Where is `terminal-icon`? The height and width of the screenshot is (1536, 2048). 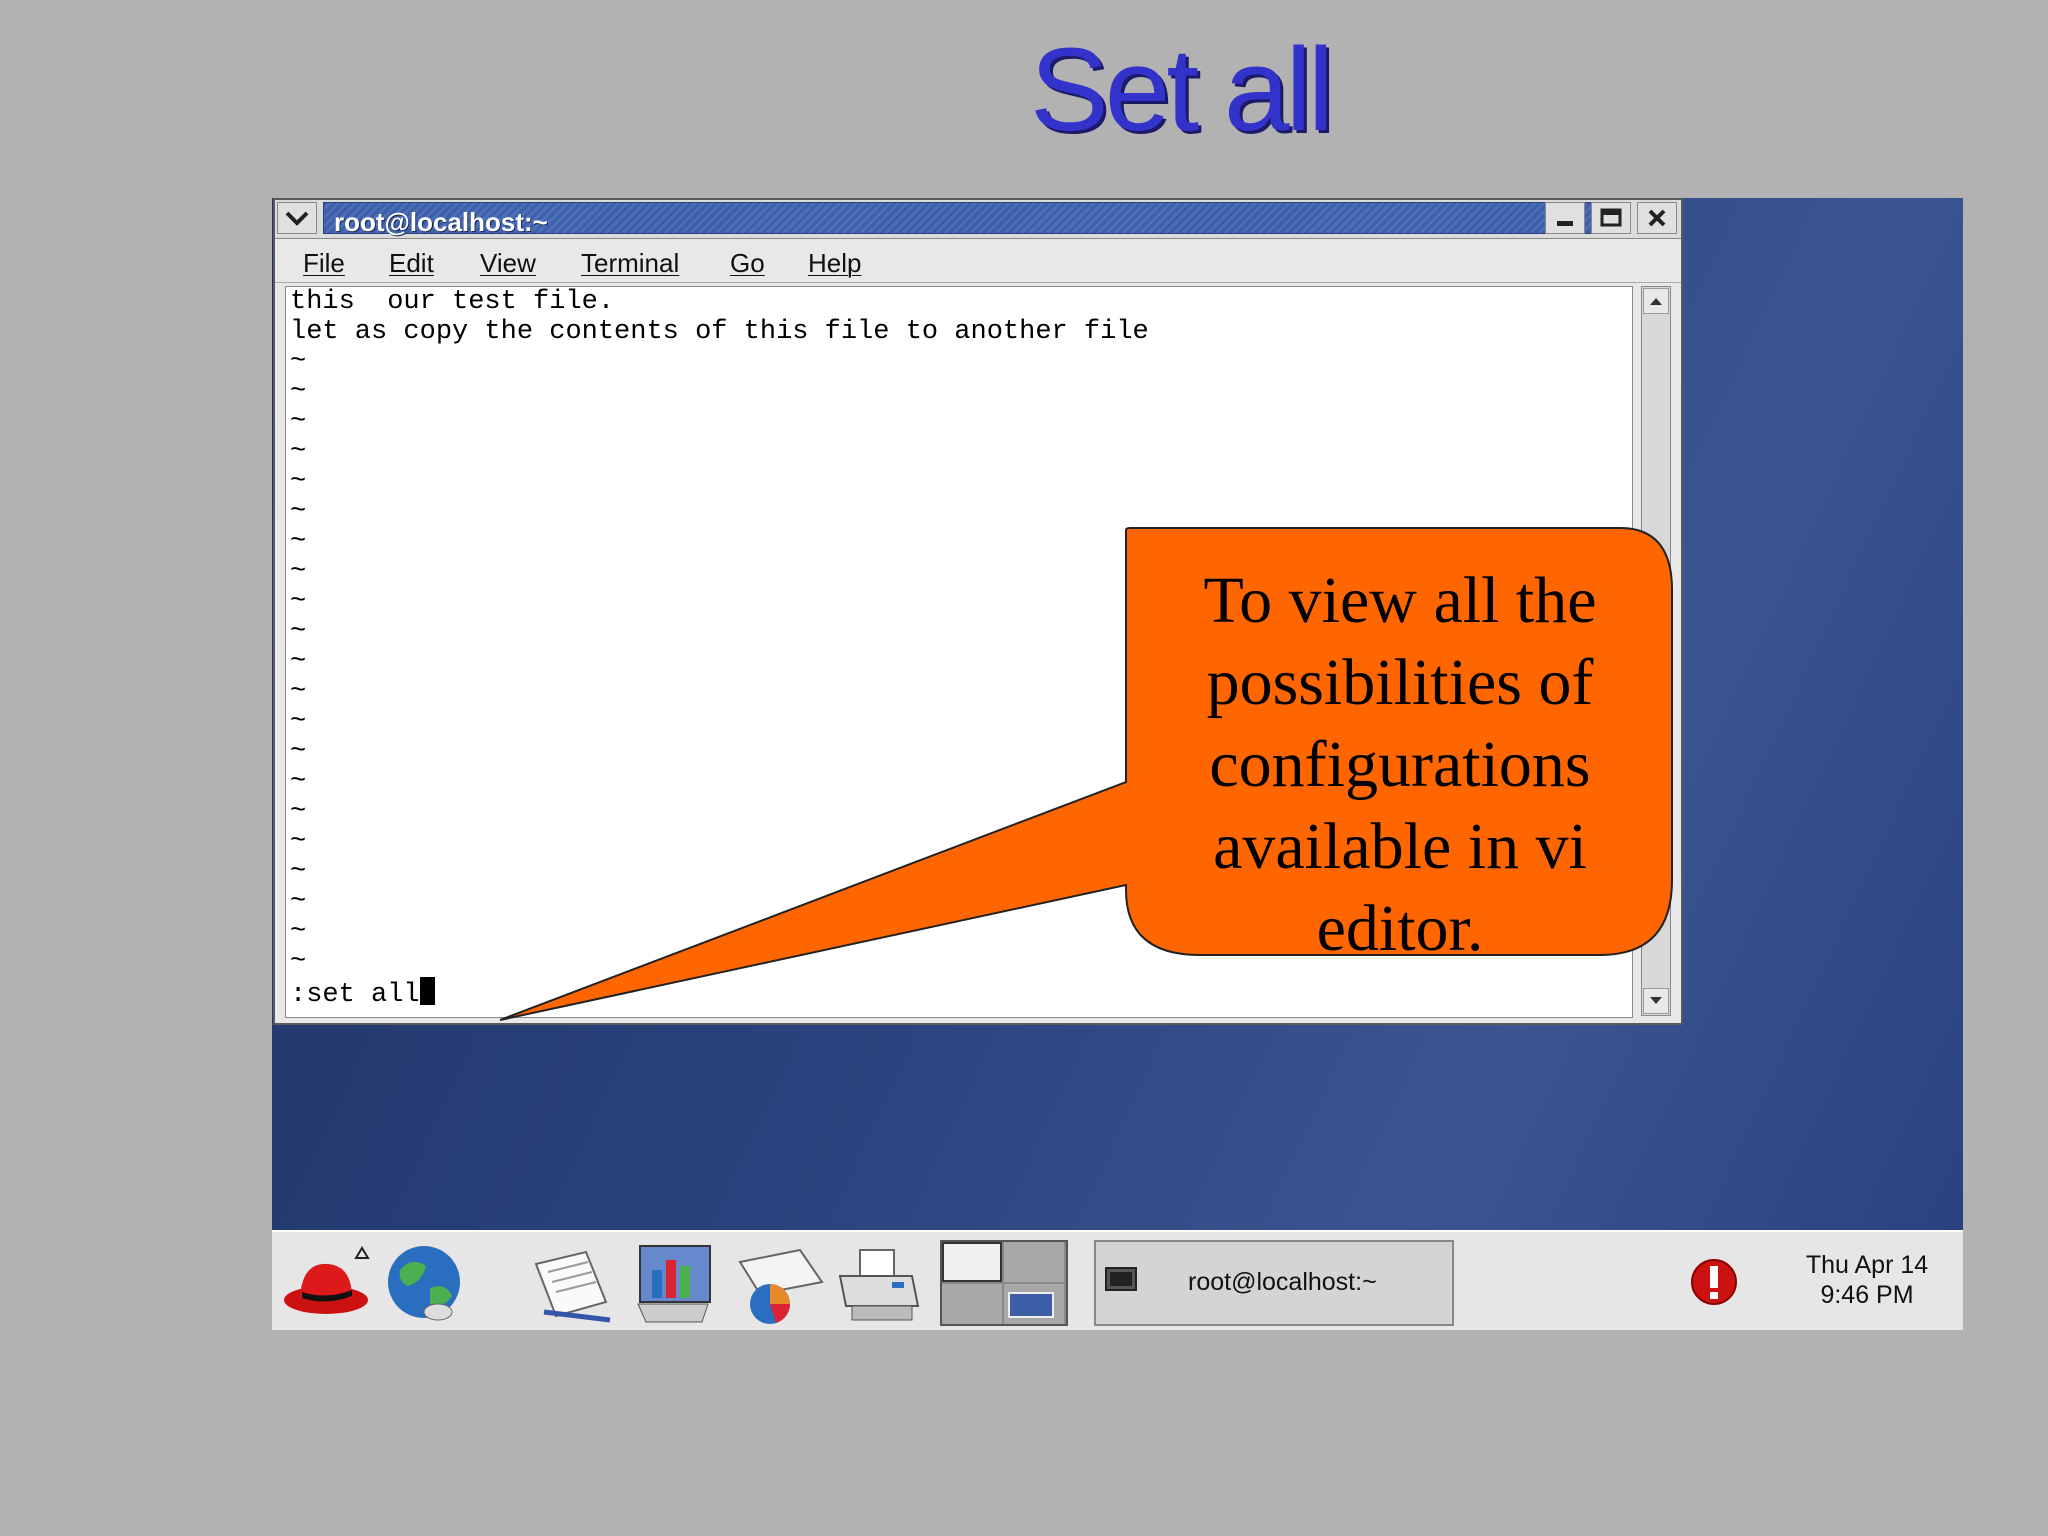 terminal-icon is located at coordinates (1121, 1279).